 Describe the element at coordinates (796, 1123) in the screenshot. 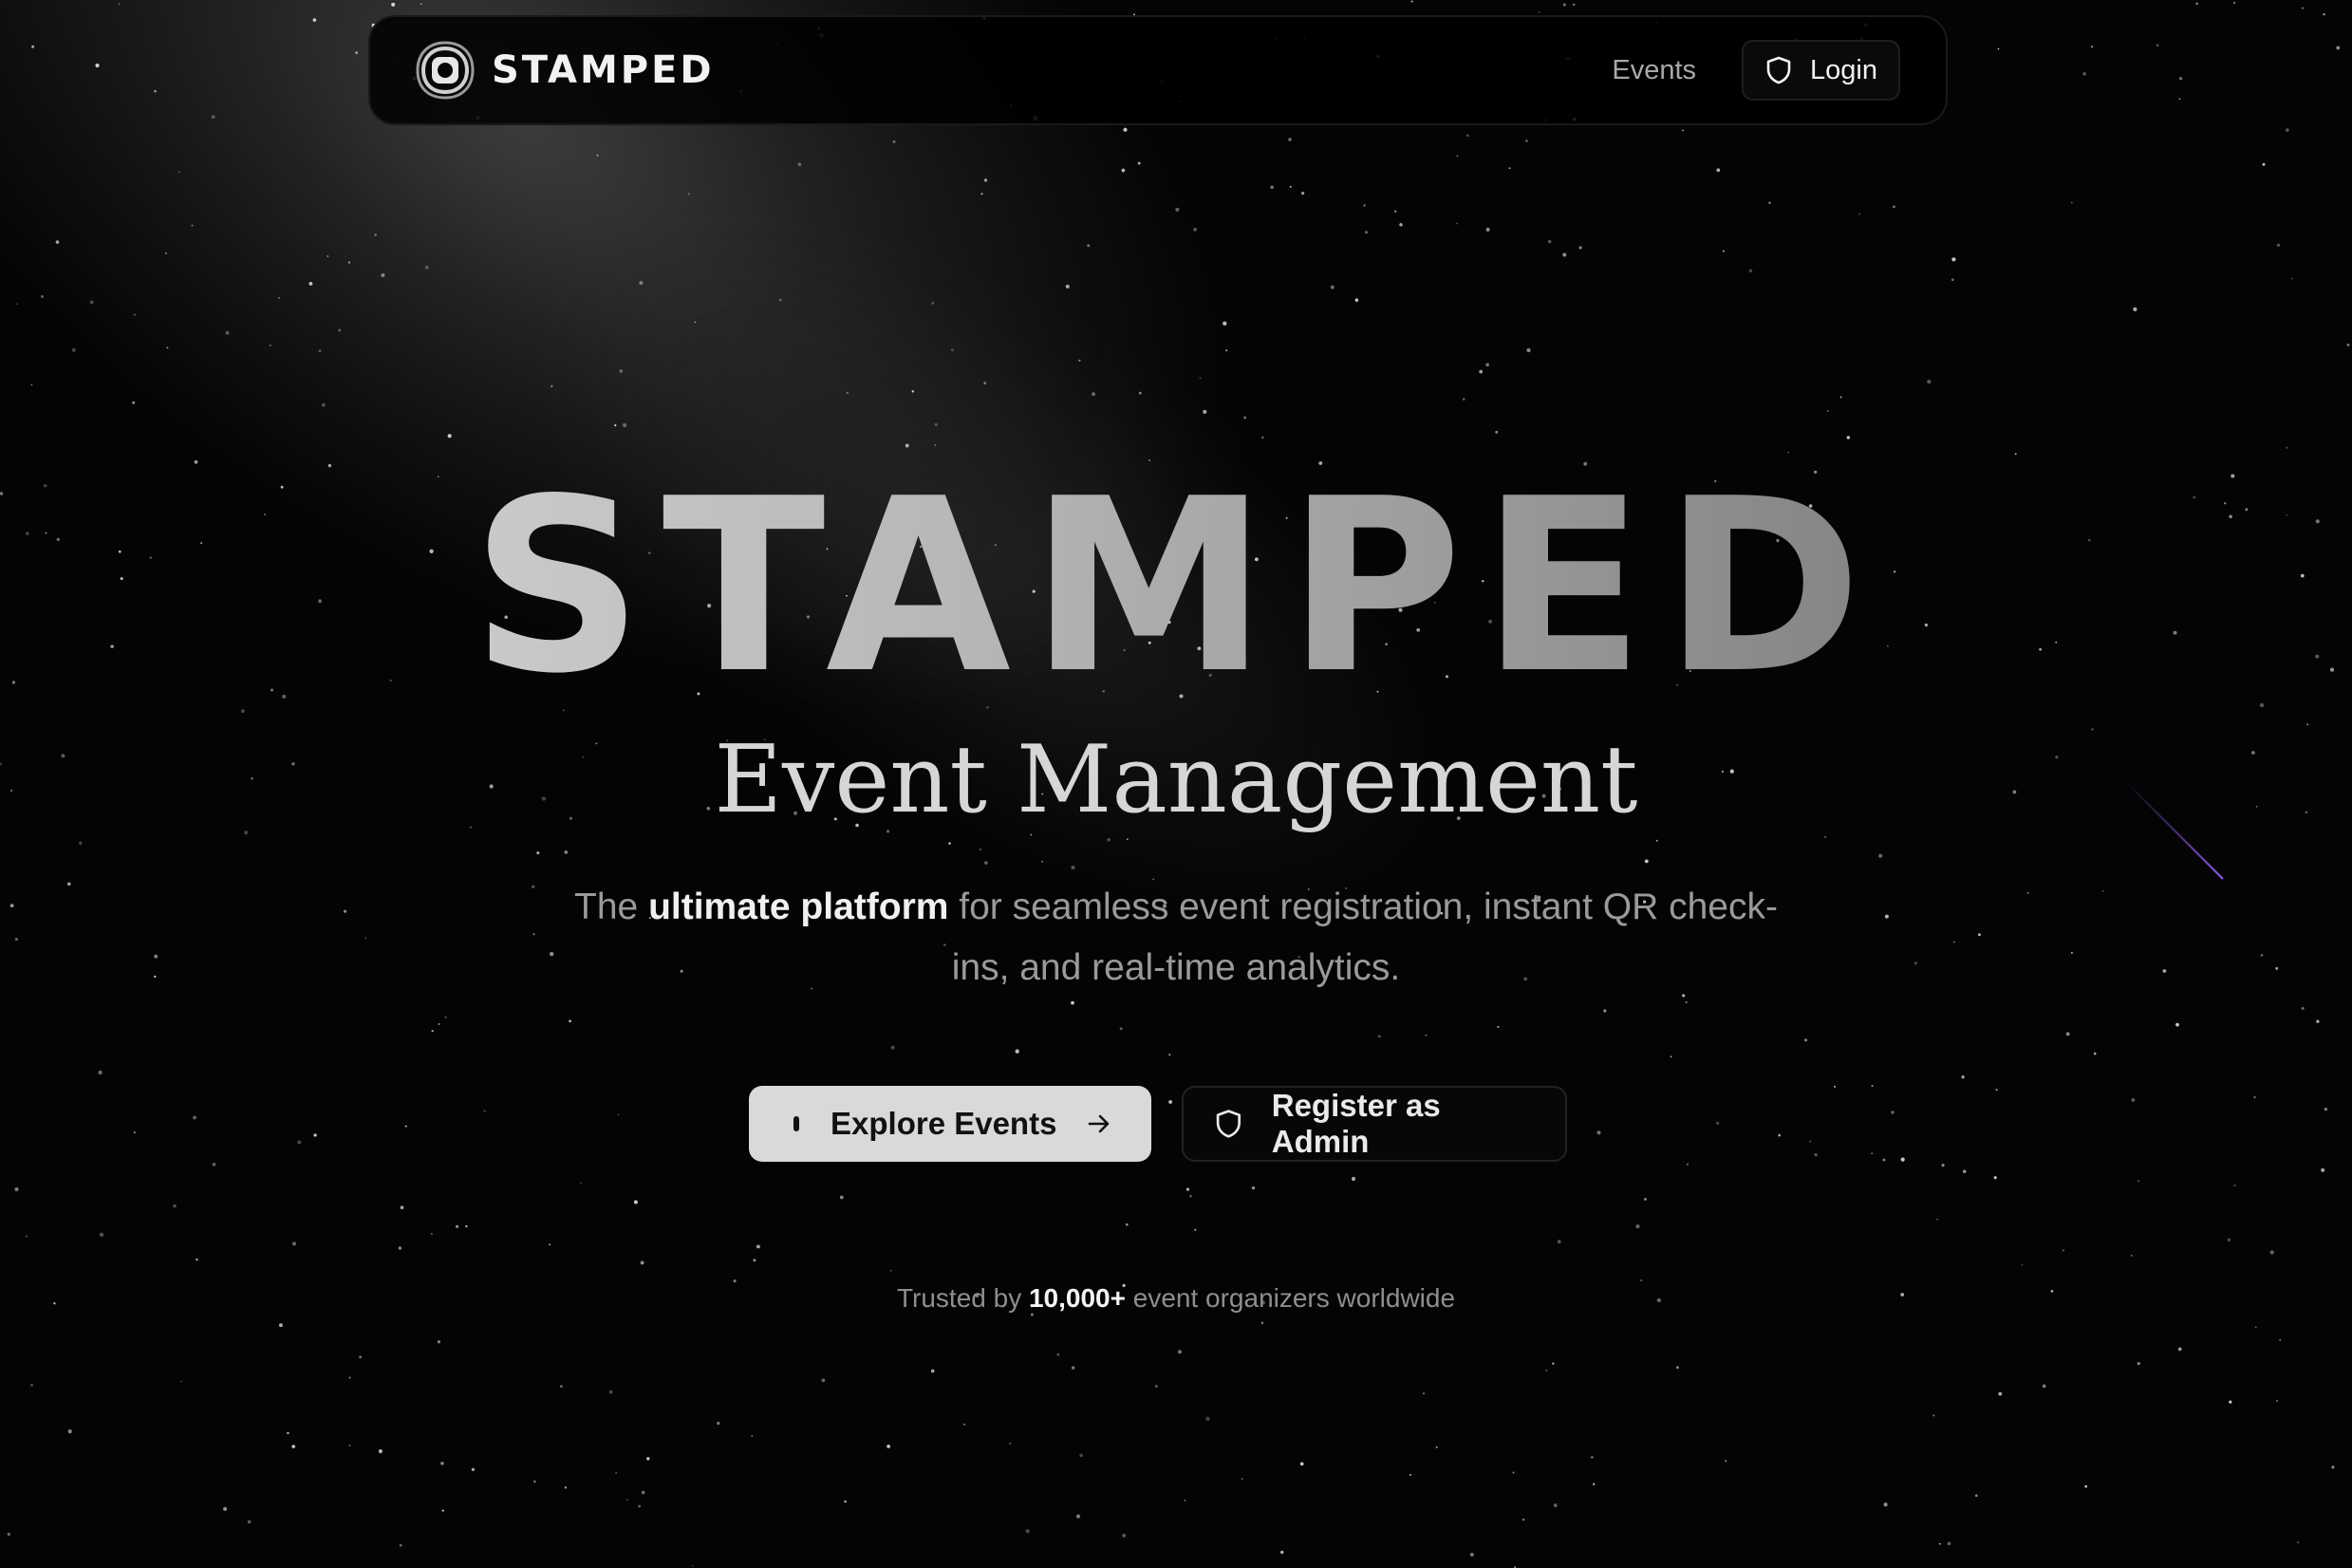

I see `dot-icon` at that location.